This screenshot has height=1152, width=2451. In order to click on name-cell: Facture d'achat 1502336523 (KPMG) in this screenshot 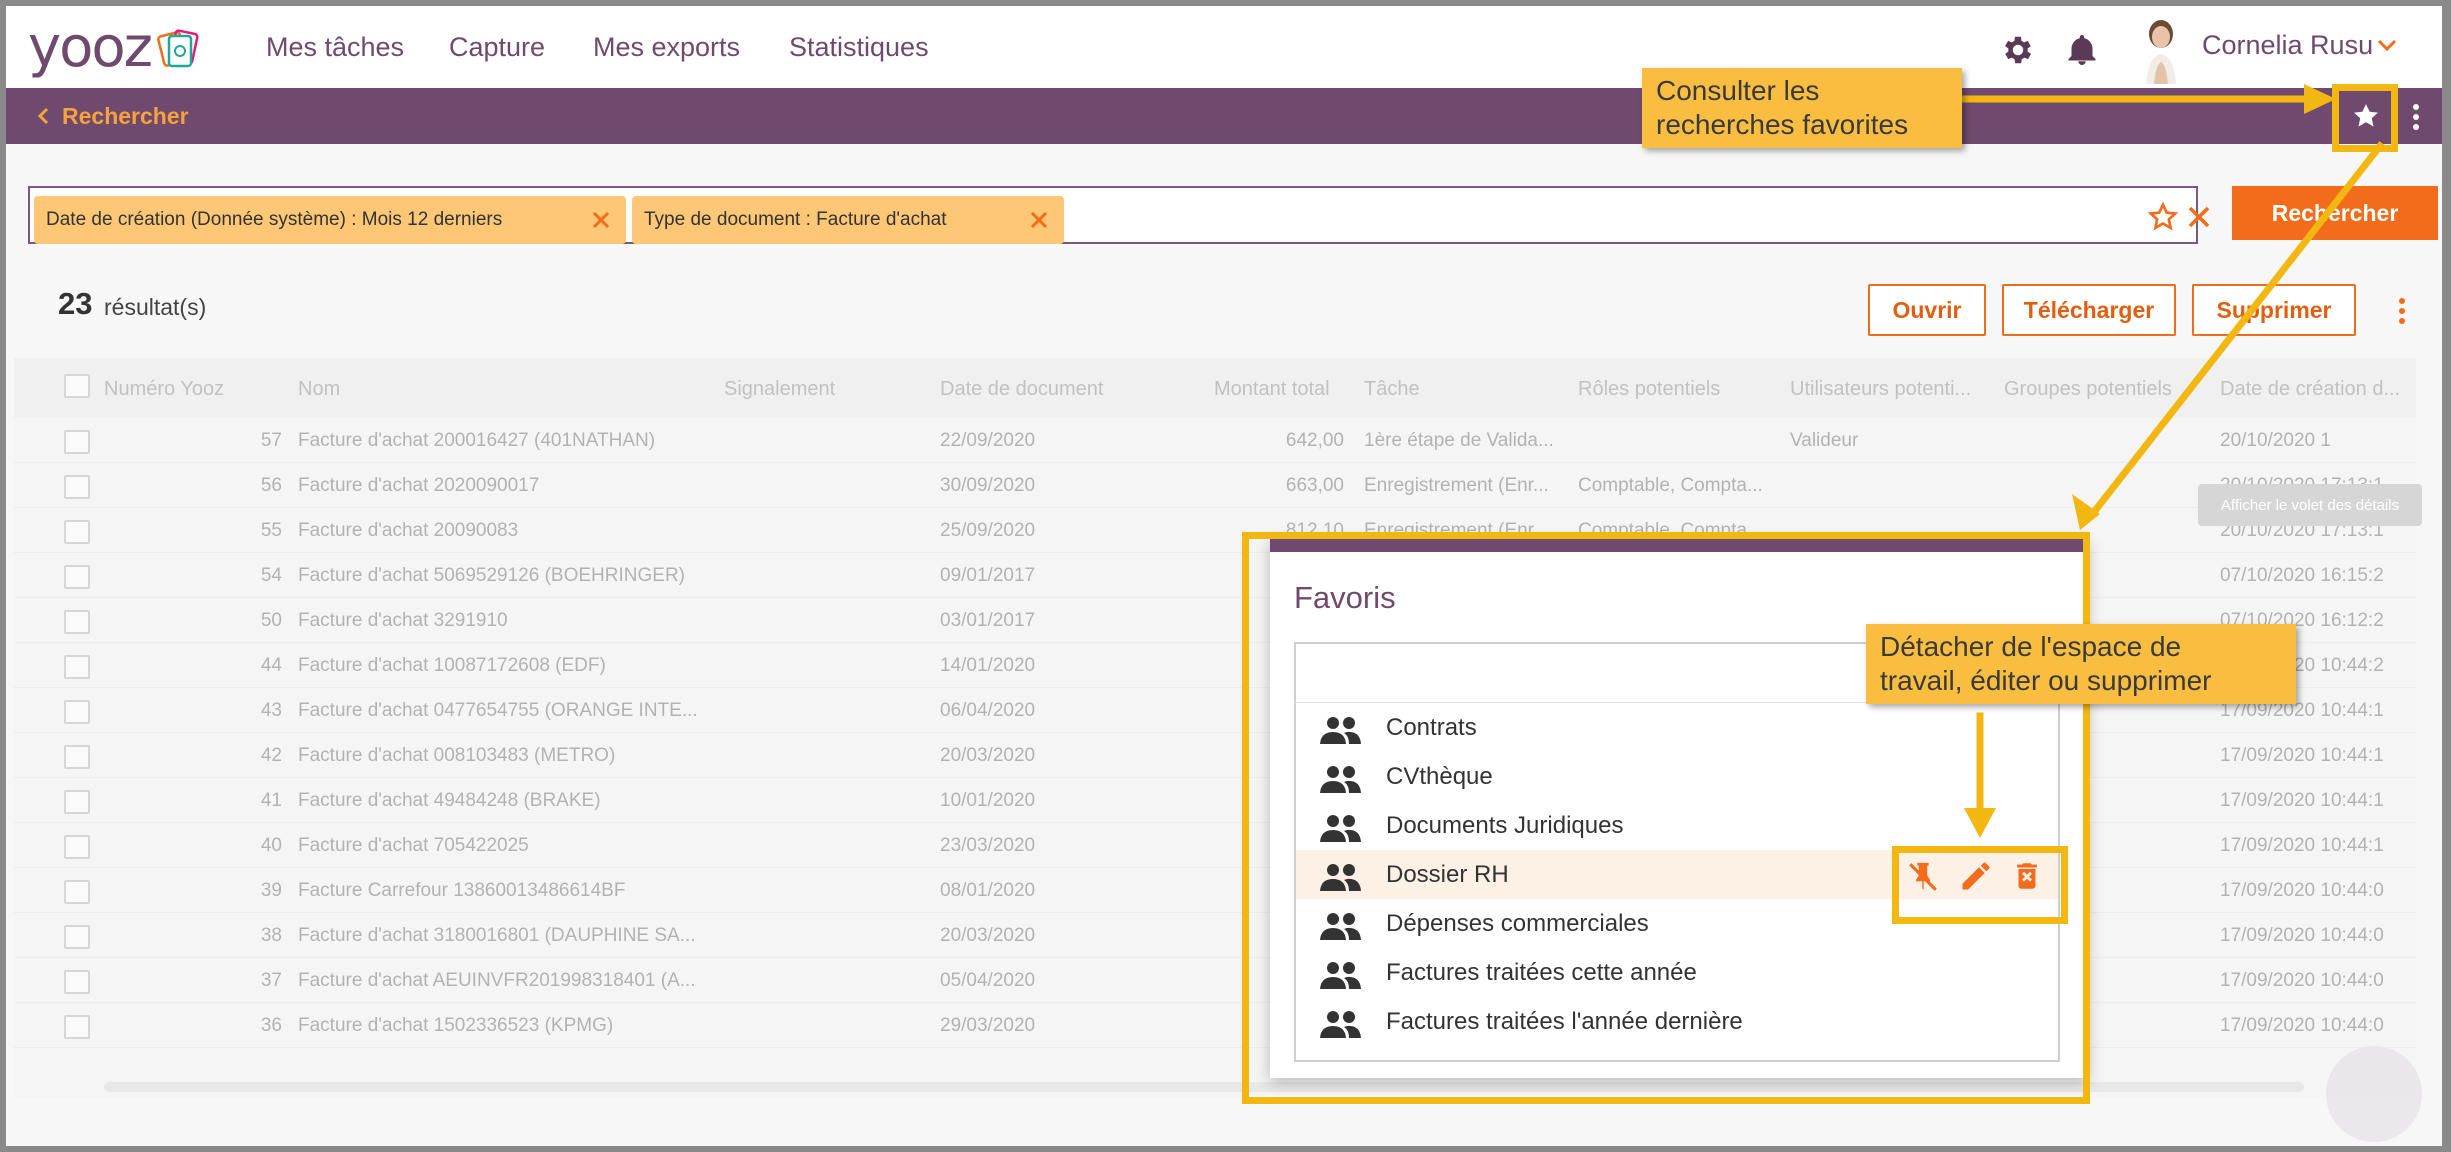, I will do `click(456, 1025)`.